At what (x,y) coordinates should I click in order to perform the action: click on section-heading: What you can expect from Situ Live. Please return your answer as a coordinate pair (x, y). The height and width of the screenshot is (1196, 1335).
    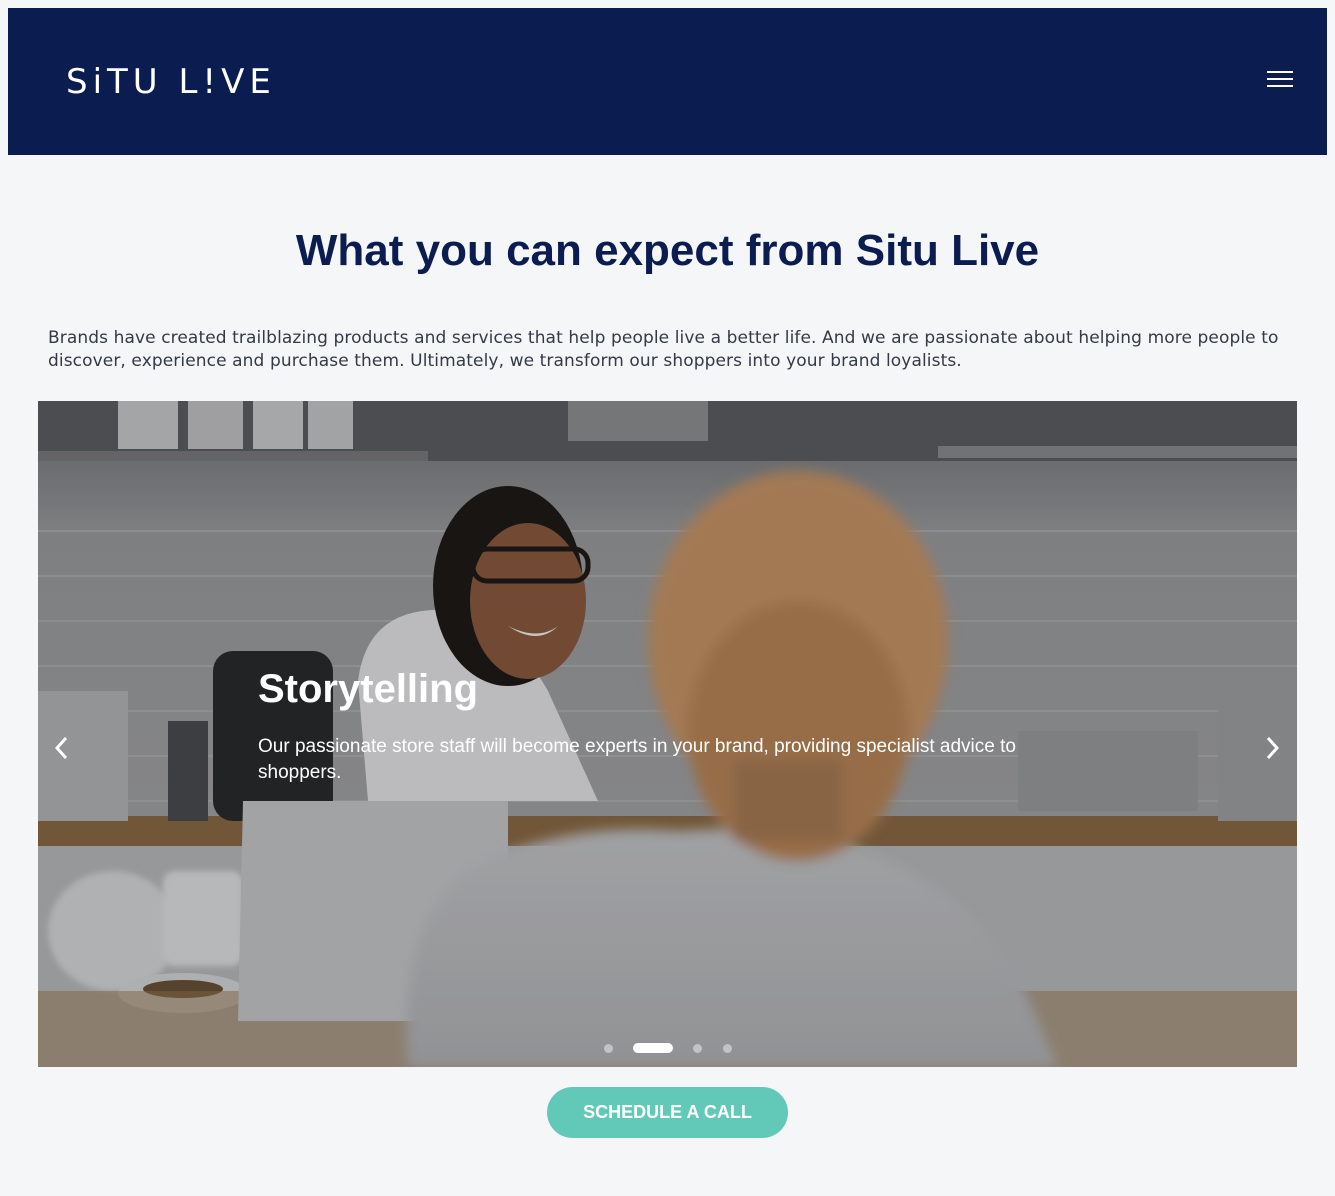
    Looking at the image, I should click on (667, 250).